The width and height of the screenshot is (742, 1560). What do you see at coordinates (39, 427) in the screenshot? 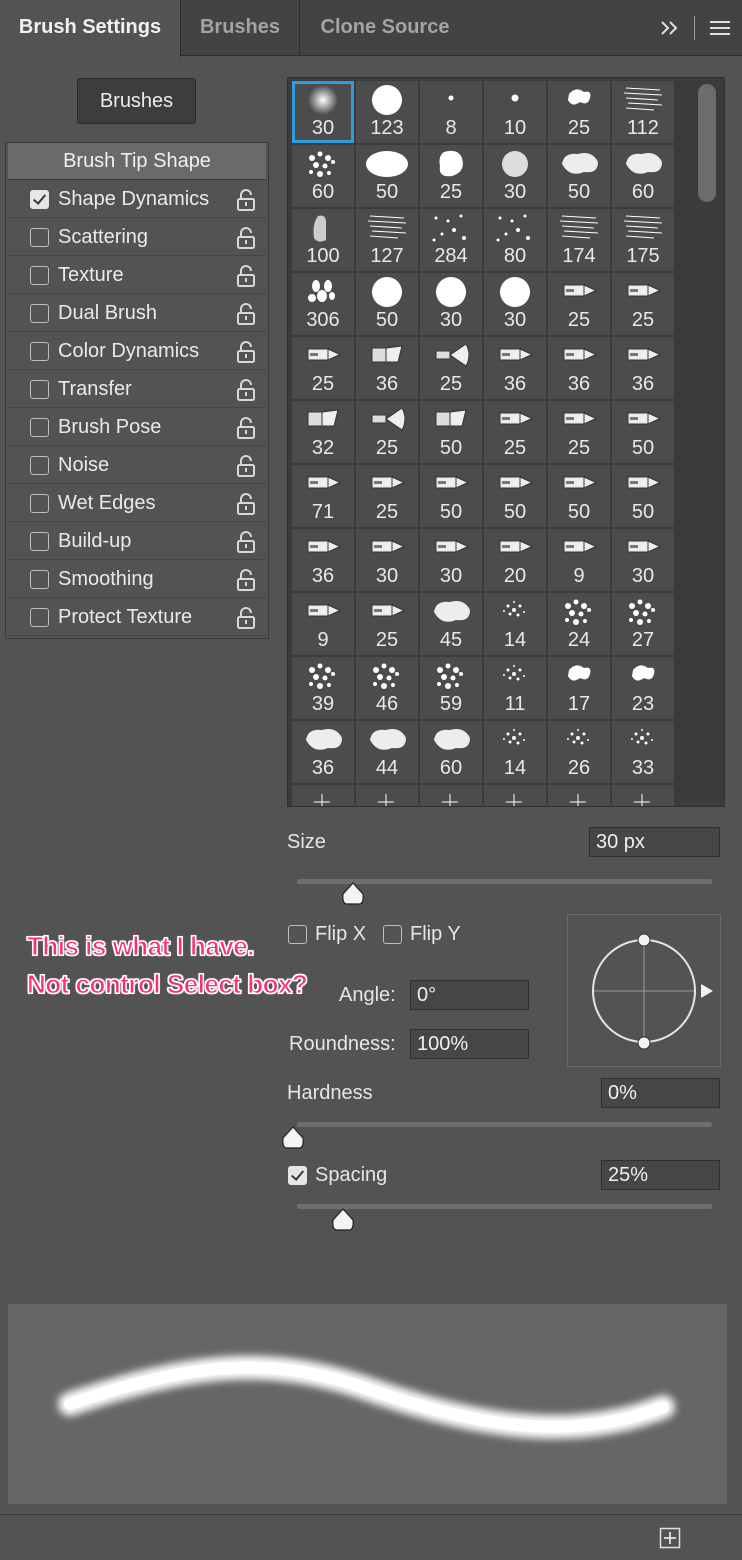
I see `brush-pose-checkbox` at bounding box center [39, 427].